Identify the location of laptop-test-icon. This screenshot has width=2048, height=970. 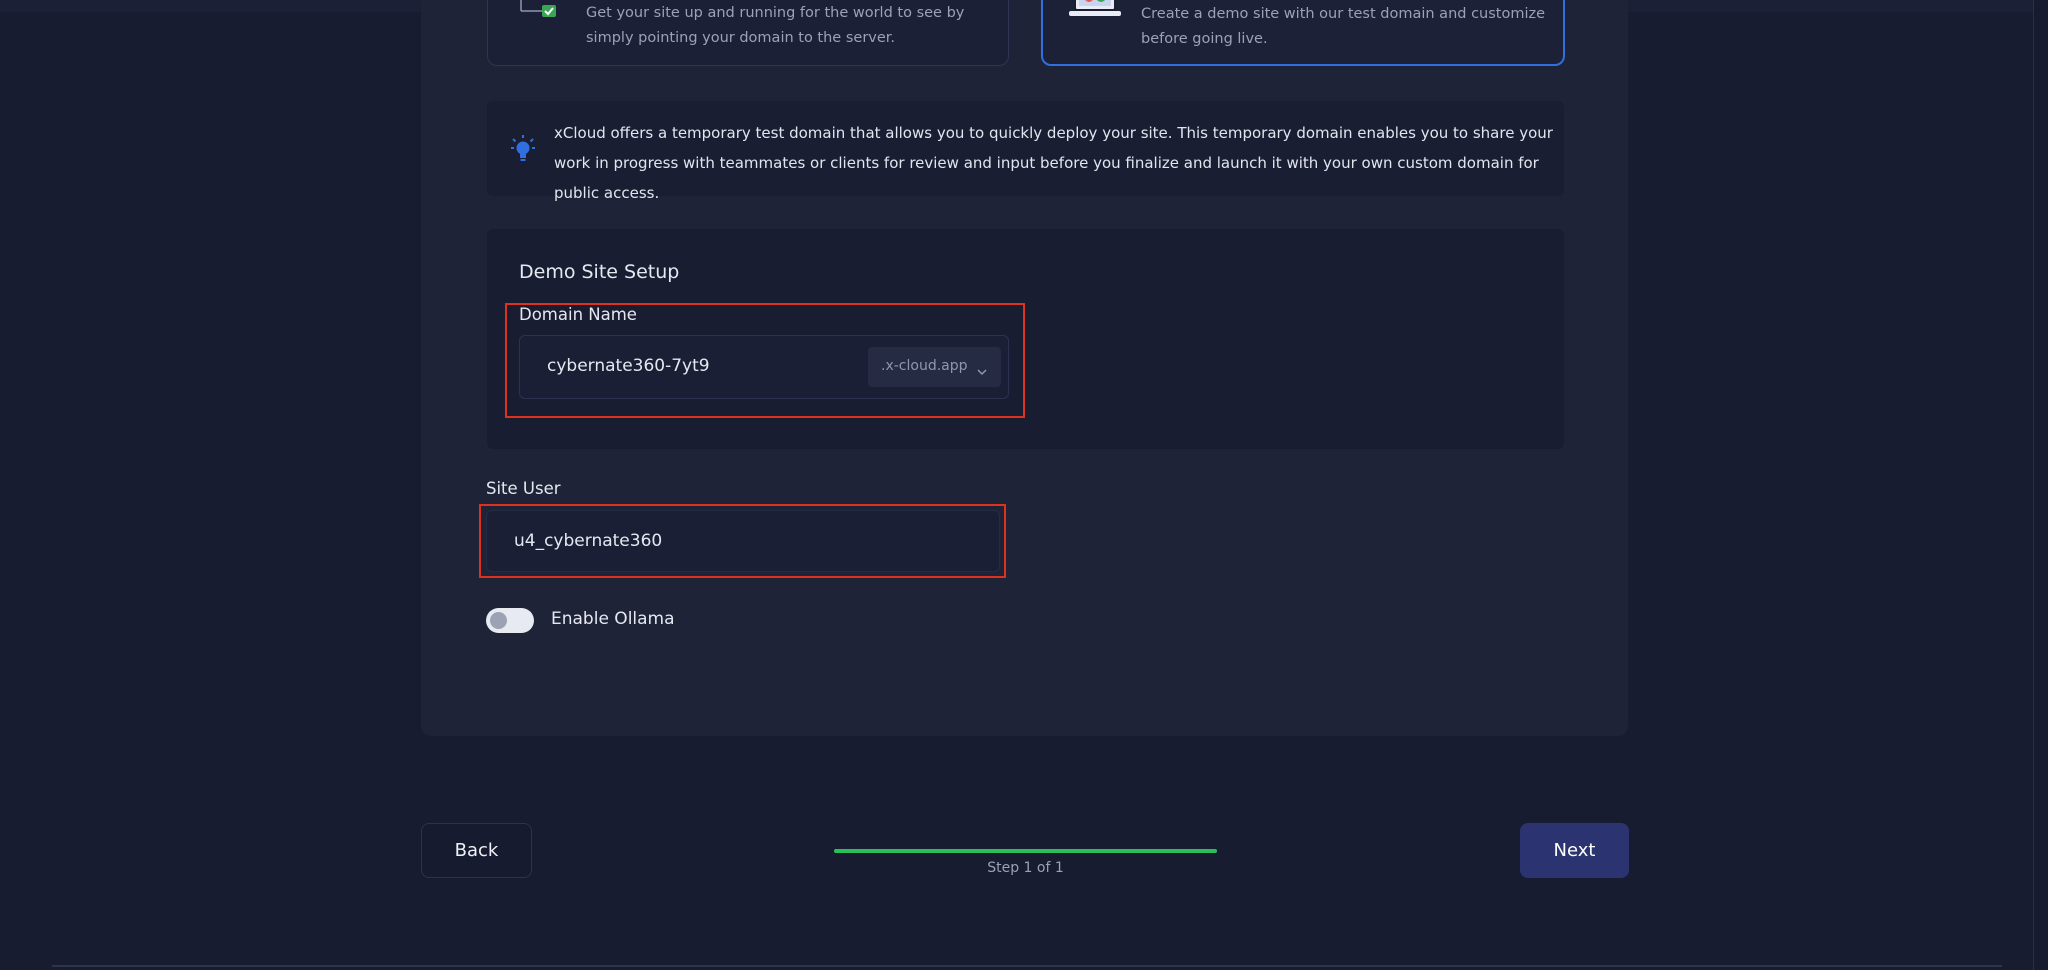
(1095, 11).